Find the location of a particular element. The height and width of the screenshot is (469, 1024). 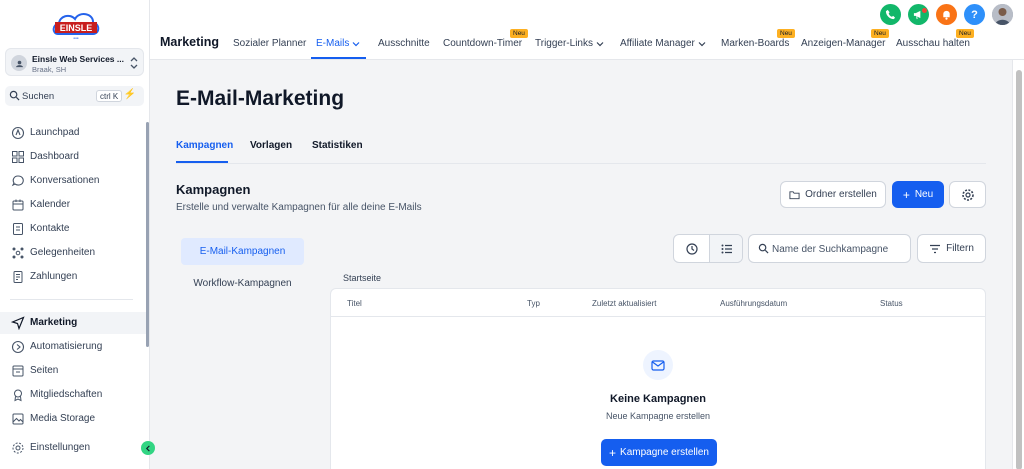

tab-kampagnen: Kampagnen is located at coordinates (204, 145).